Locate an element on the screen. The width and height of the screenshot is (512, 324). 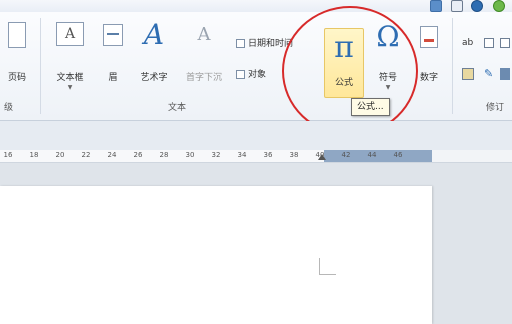
toolbar-gap is located at coordinates (256, 135).